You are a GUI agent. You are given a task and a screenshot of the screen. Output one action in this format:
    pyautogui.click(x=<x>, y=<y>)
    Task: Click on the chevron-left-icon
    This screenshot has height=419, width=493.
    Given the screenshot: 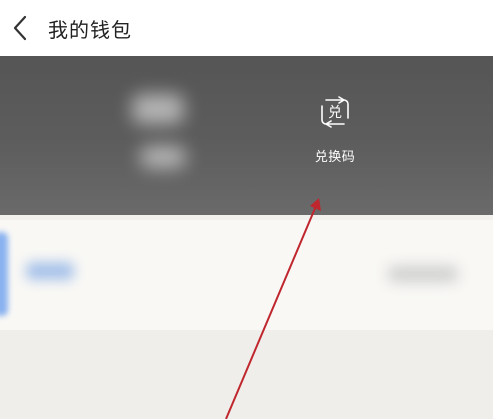 What is the action you would take?
    pyautogui.click(x=20, y=28)
    